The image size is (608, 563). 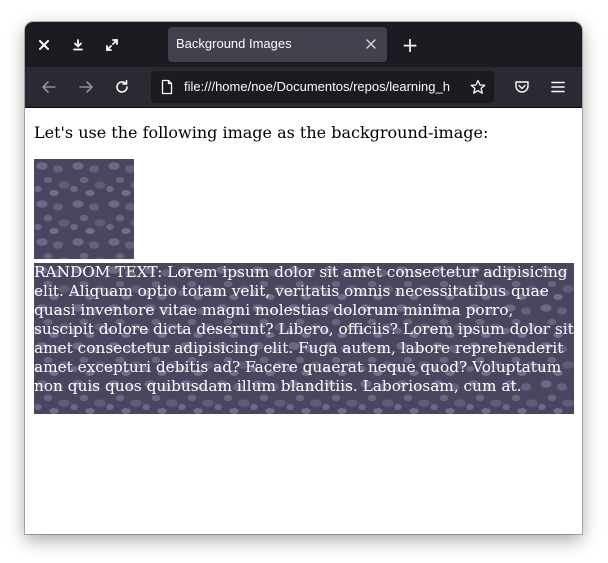 I want to click on tab-background-images: Background Images, so click(x=277, y=44).